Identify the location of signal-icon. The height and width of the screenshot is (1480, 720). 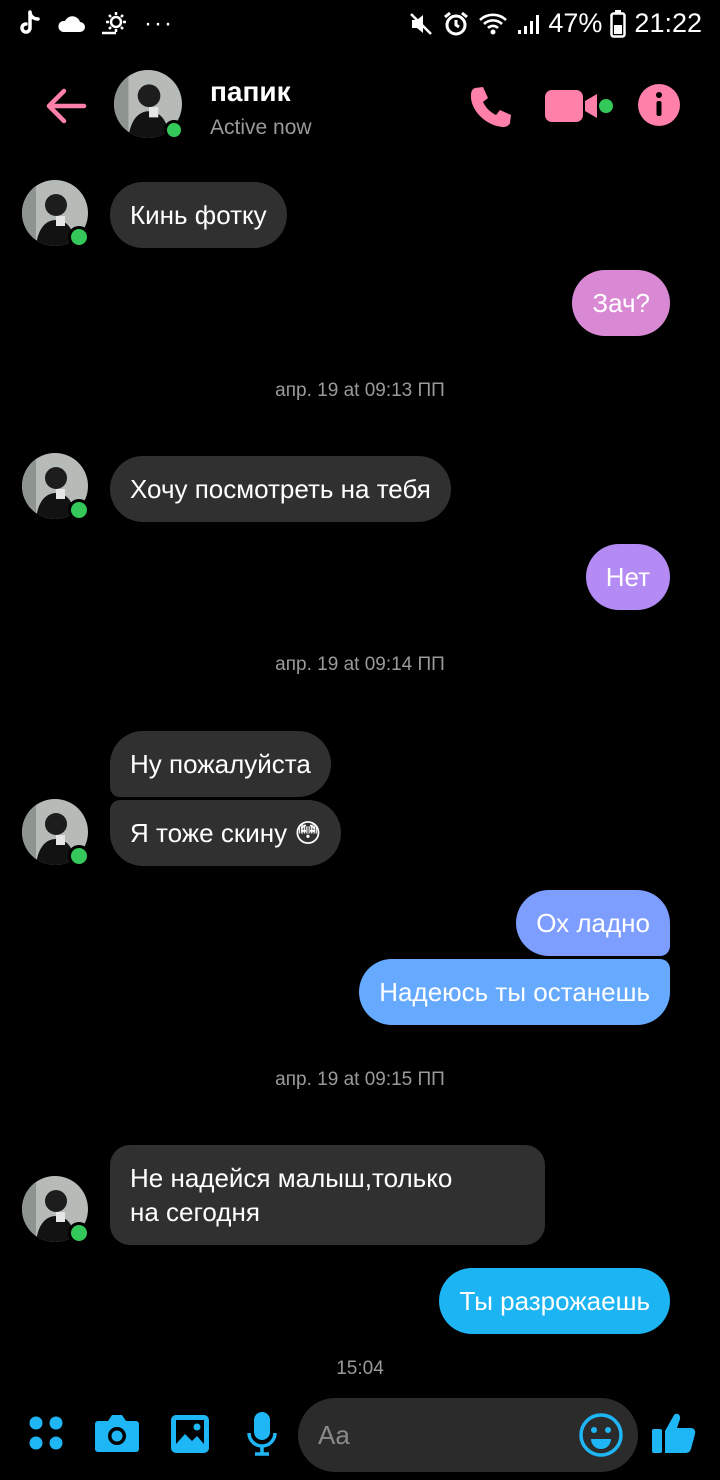
(529, 24).